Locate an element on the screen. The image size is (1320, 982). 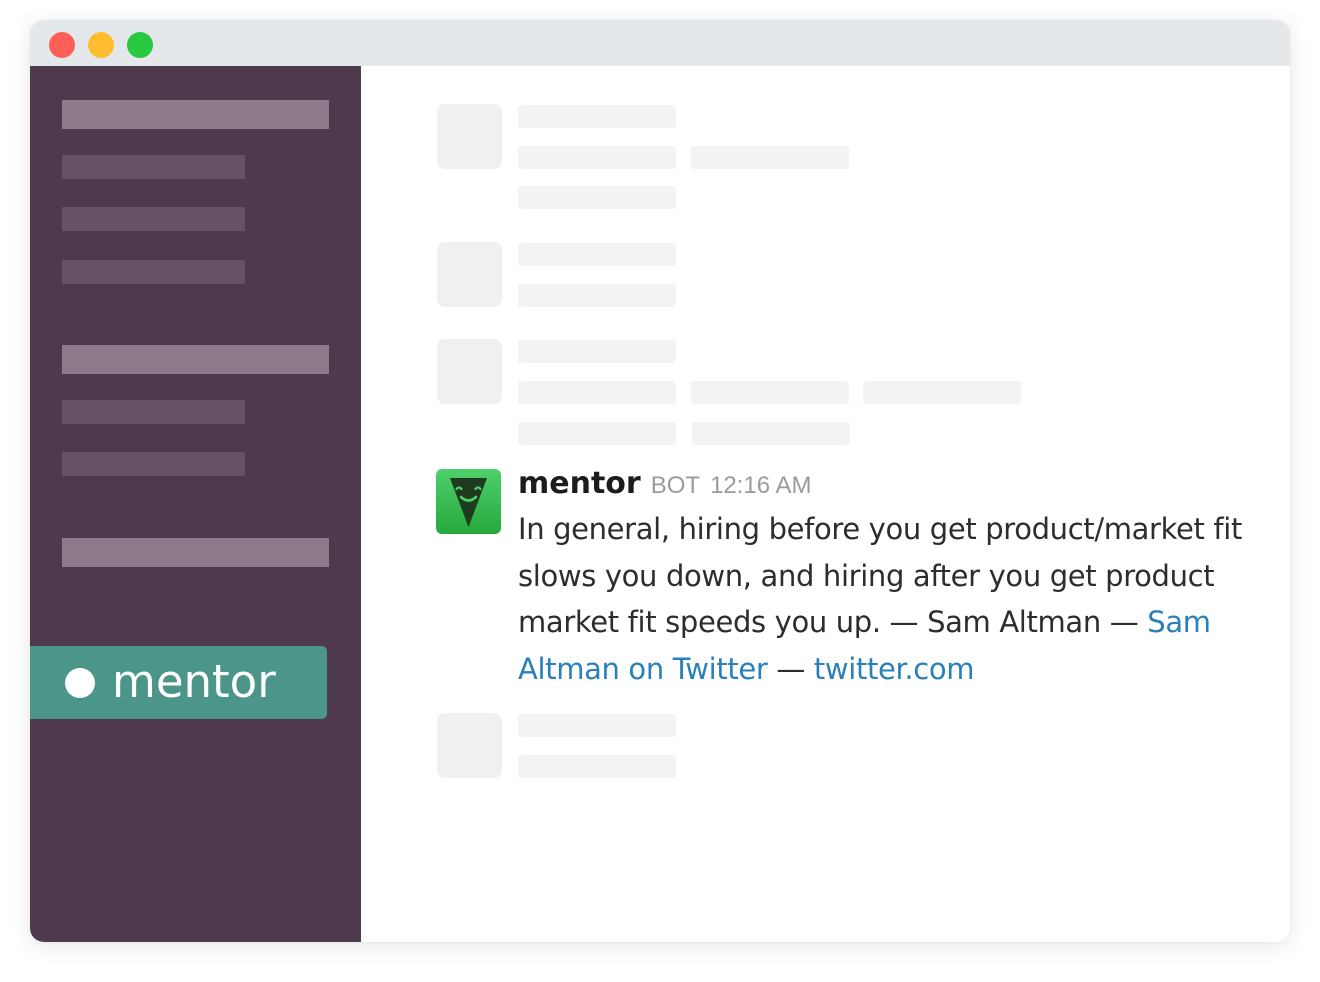
window-titlebar is located at coordinates (660, 43).